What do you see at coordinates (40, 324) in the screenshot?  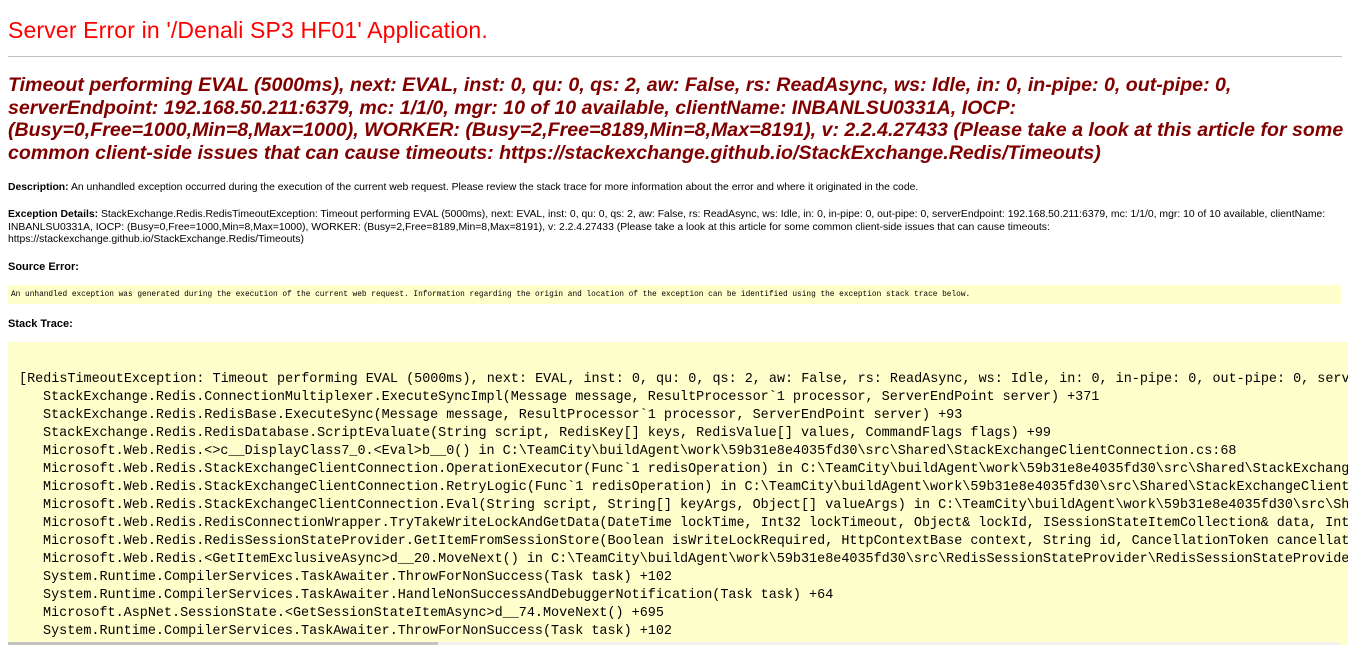 I see `stack-trace-label: Stack Trace:` at bounding box center [40, 324].